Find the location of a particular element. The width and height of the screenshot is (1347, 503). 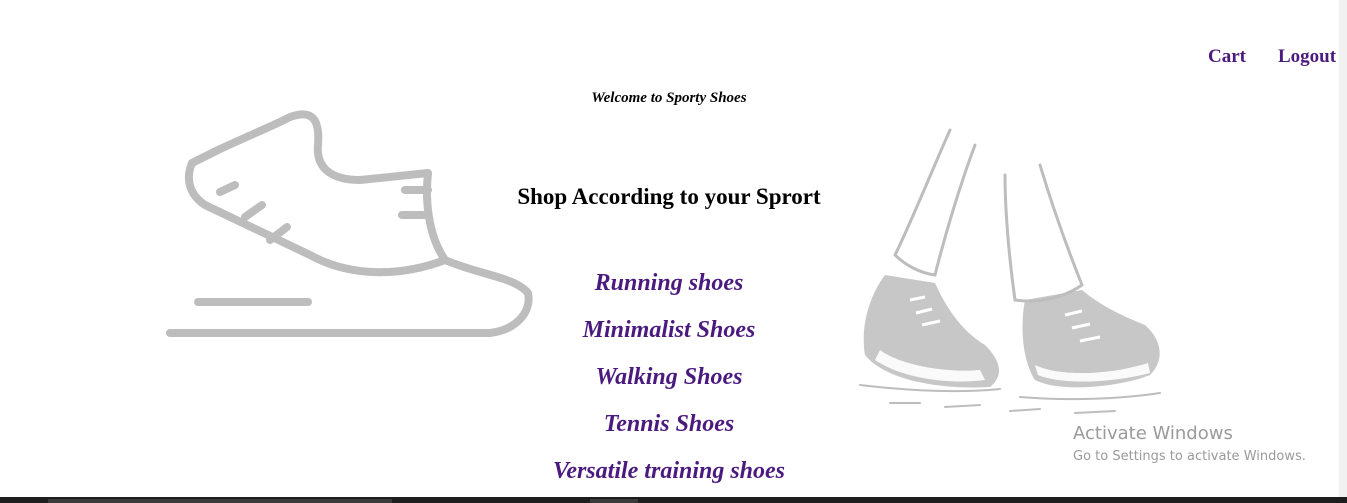

list-item: Minimalist Shoes is located at coordinates (669, 336).